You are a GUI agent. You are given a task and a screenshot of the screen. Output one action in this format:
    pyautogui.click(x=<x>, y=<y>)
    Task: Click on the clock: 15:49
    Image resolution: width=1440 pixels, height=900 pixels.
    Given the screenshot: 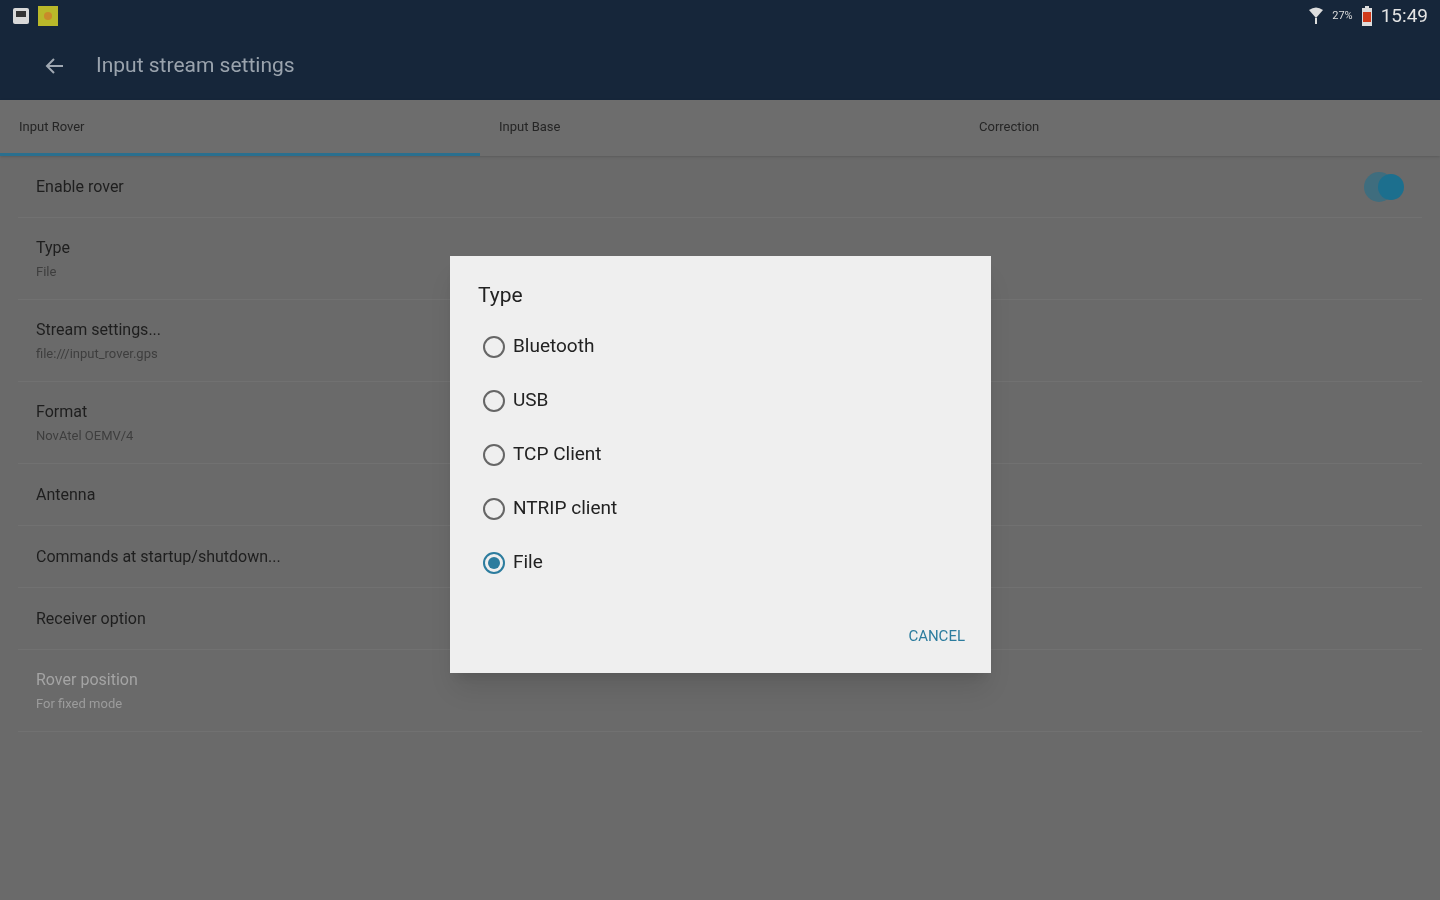 What is the action you would take?
    pyautogui.click(x=1404, y=15)
    